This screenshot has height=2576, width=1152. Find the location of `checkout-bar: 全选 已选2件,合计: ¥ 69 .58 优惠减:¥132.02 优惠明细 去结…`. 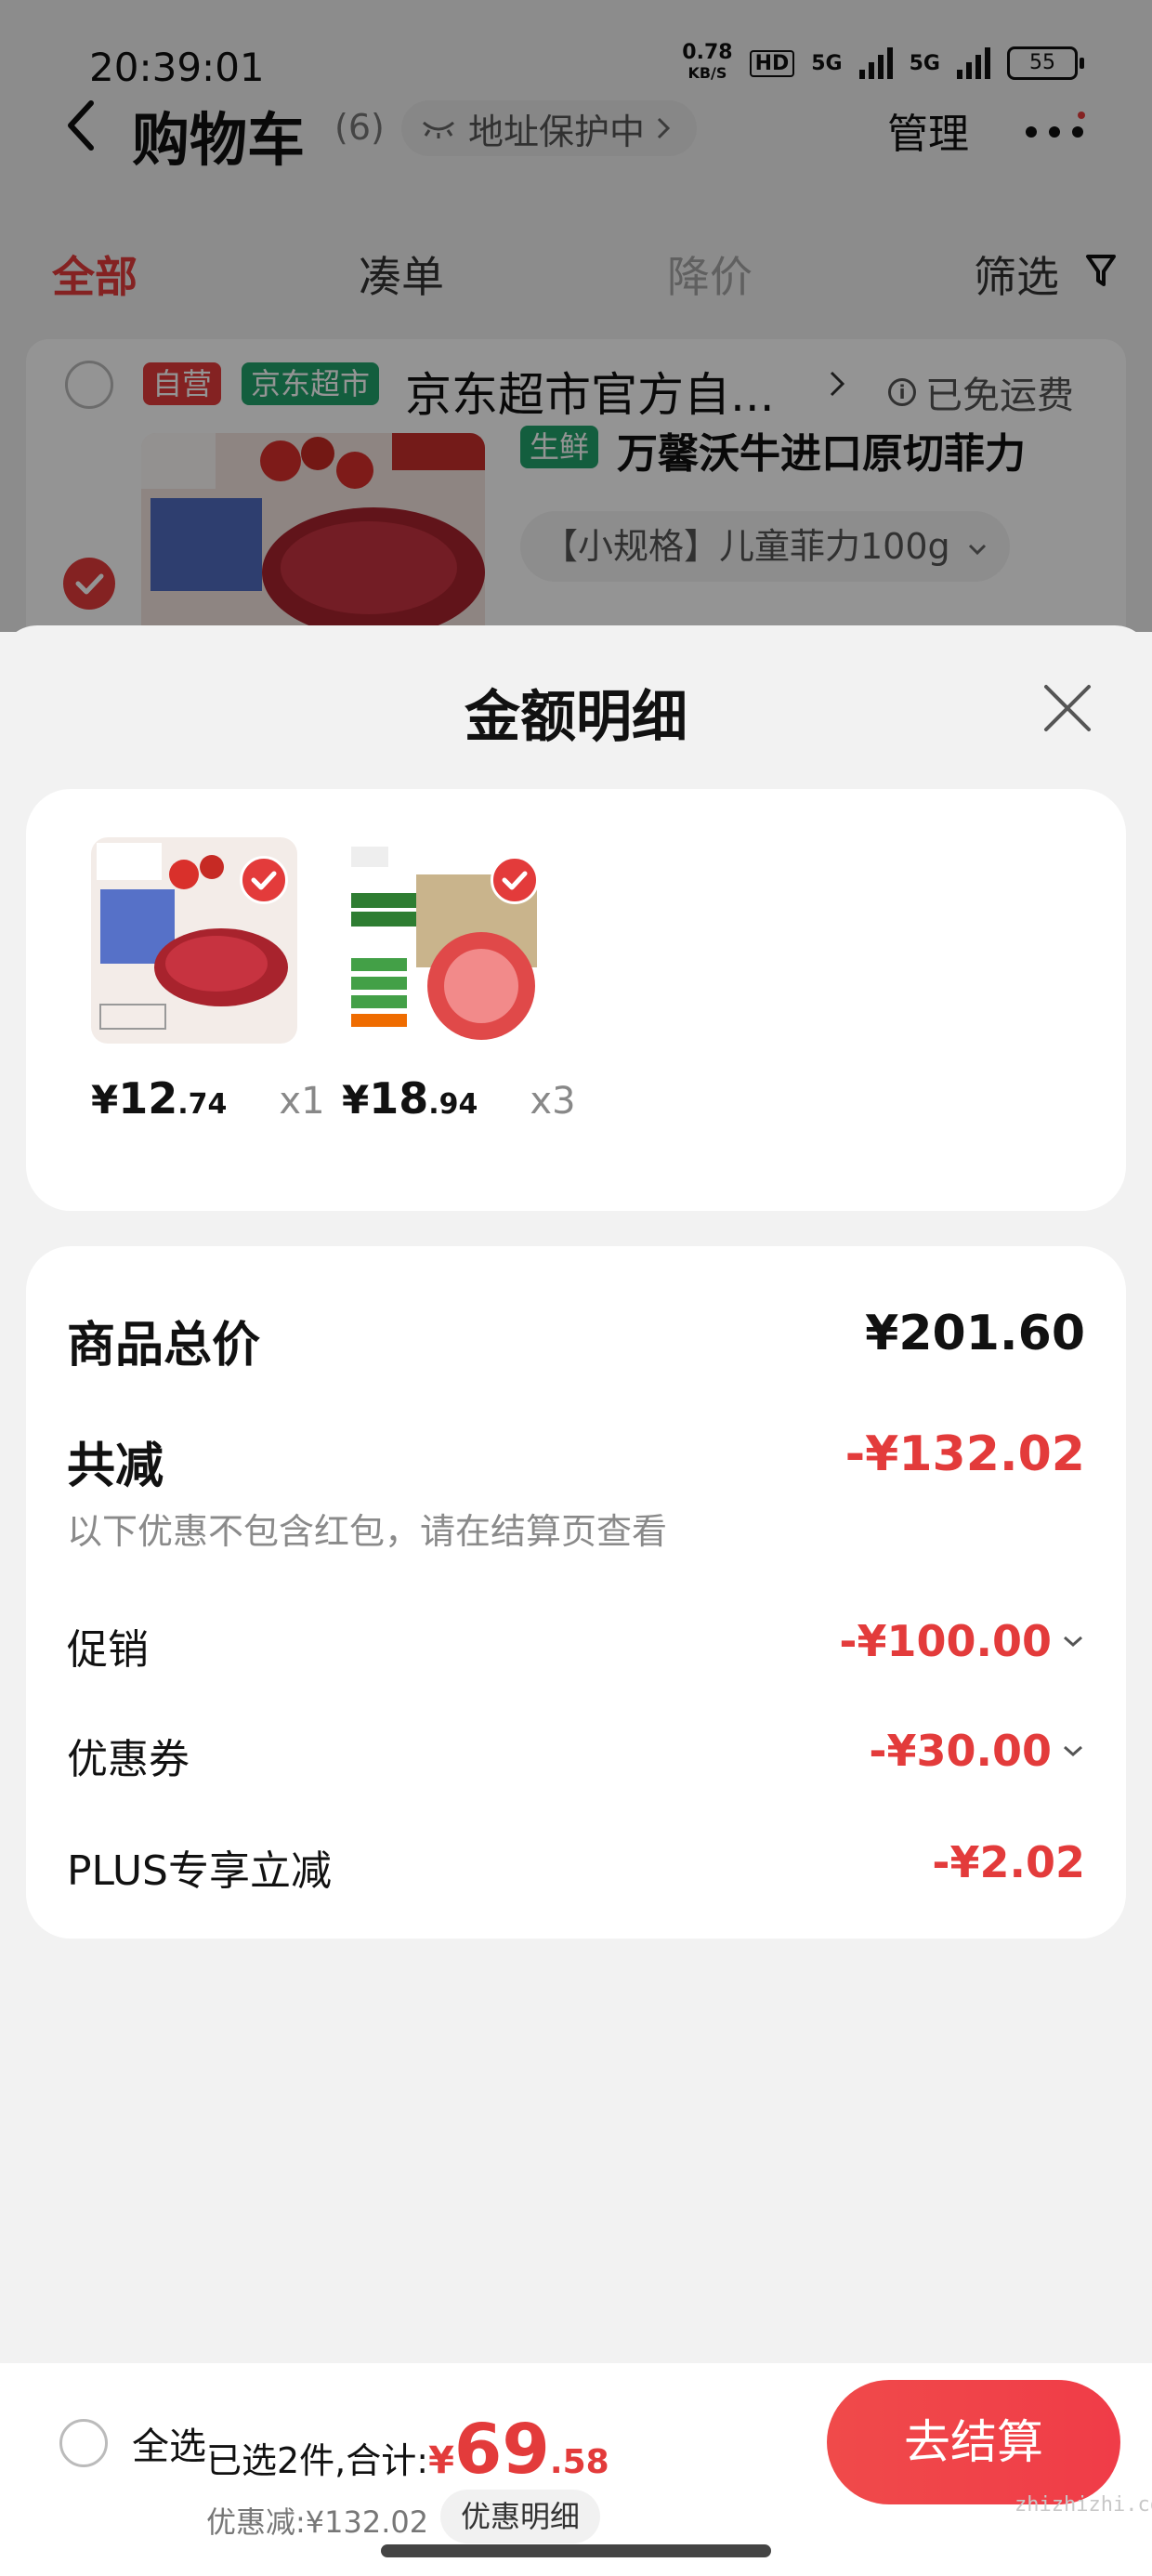

checkout-bar: 全选 已选2件,合计: ¥ 69 .58 优惠减:¥132.02 优惠明细 去结… is located at coordinates (576, 2469).